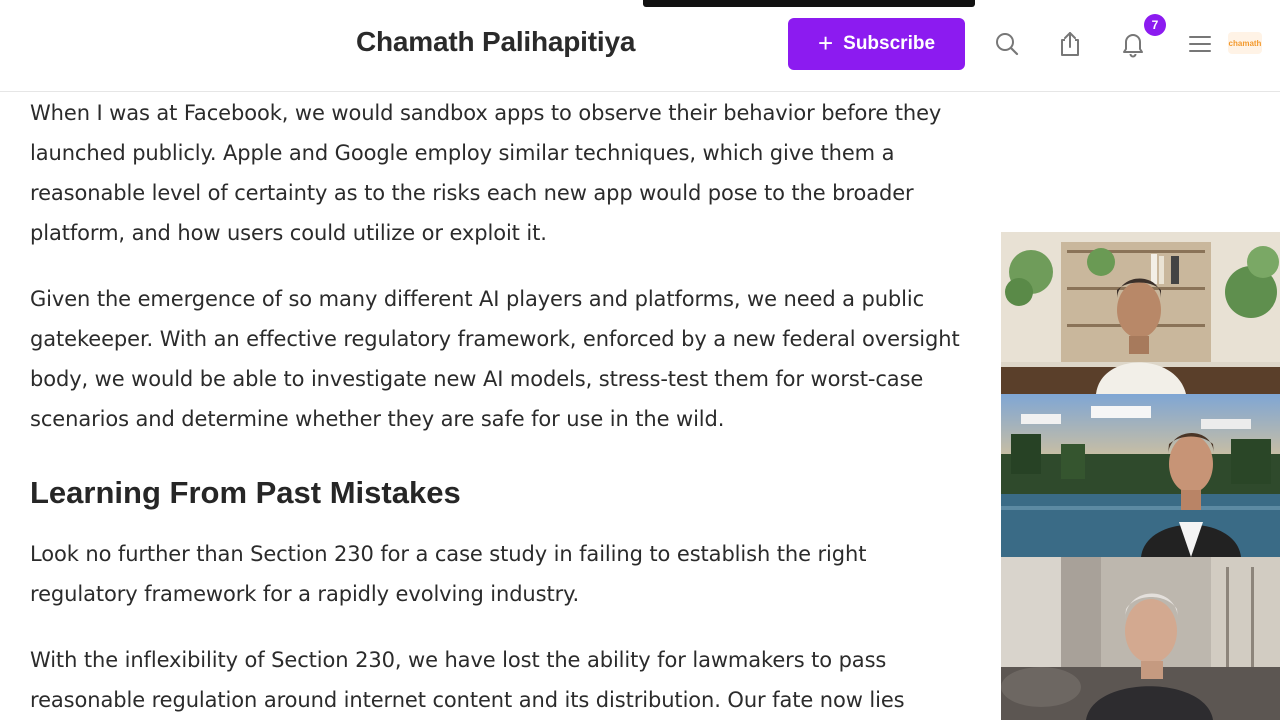 The image size is (1280, 720). I want to click on menu-button, so click(1200, 44).